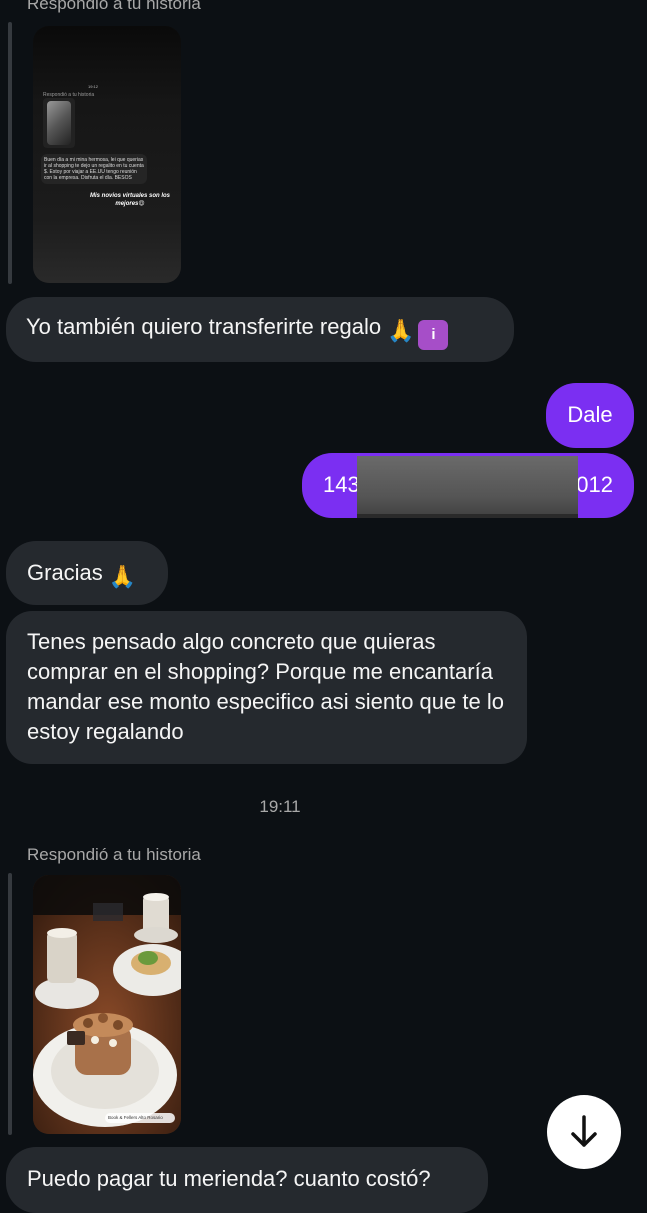 Image resolution: width=647 pixels, height=1213 pixels. Describe the element at coordinates (65, 572) in the screenshot. I see `message-text: Gracias` at that location.